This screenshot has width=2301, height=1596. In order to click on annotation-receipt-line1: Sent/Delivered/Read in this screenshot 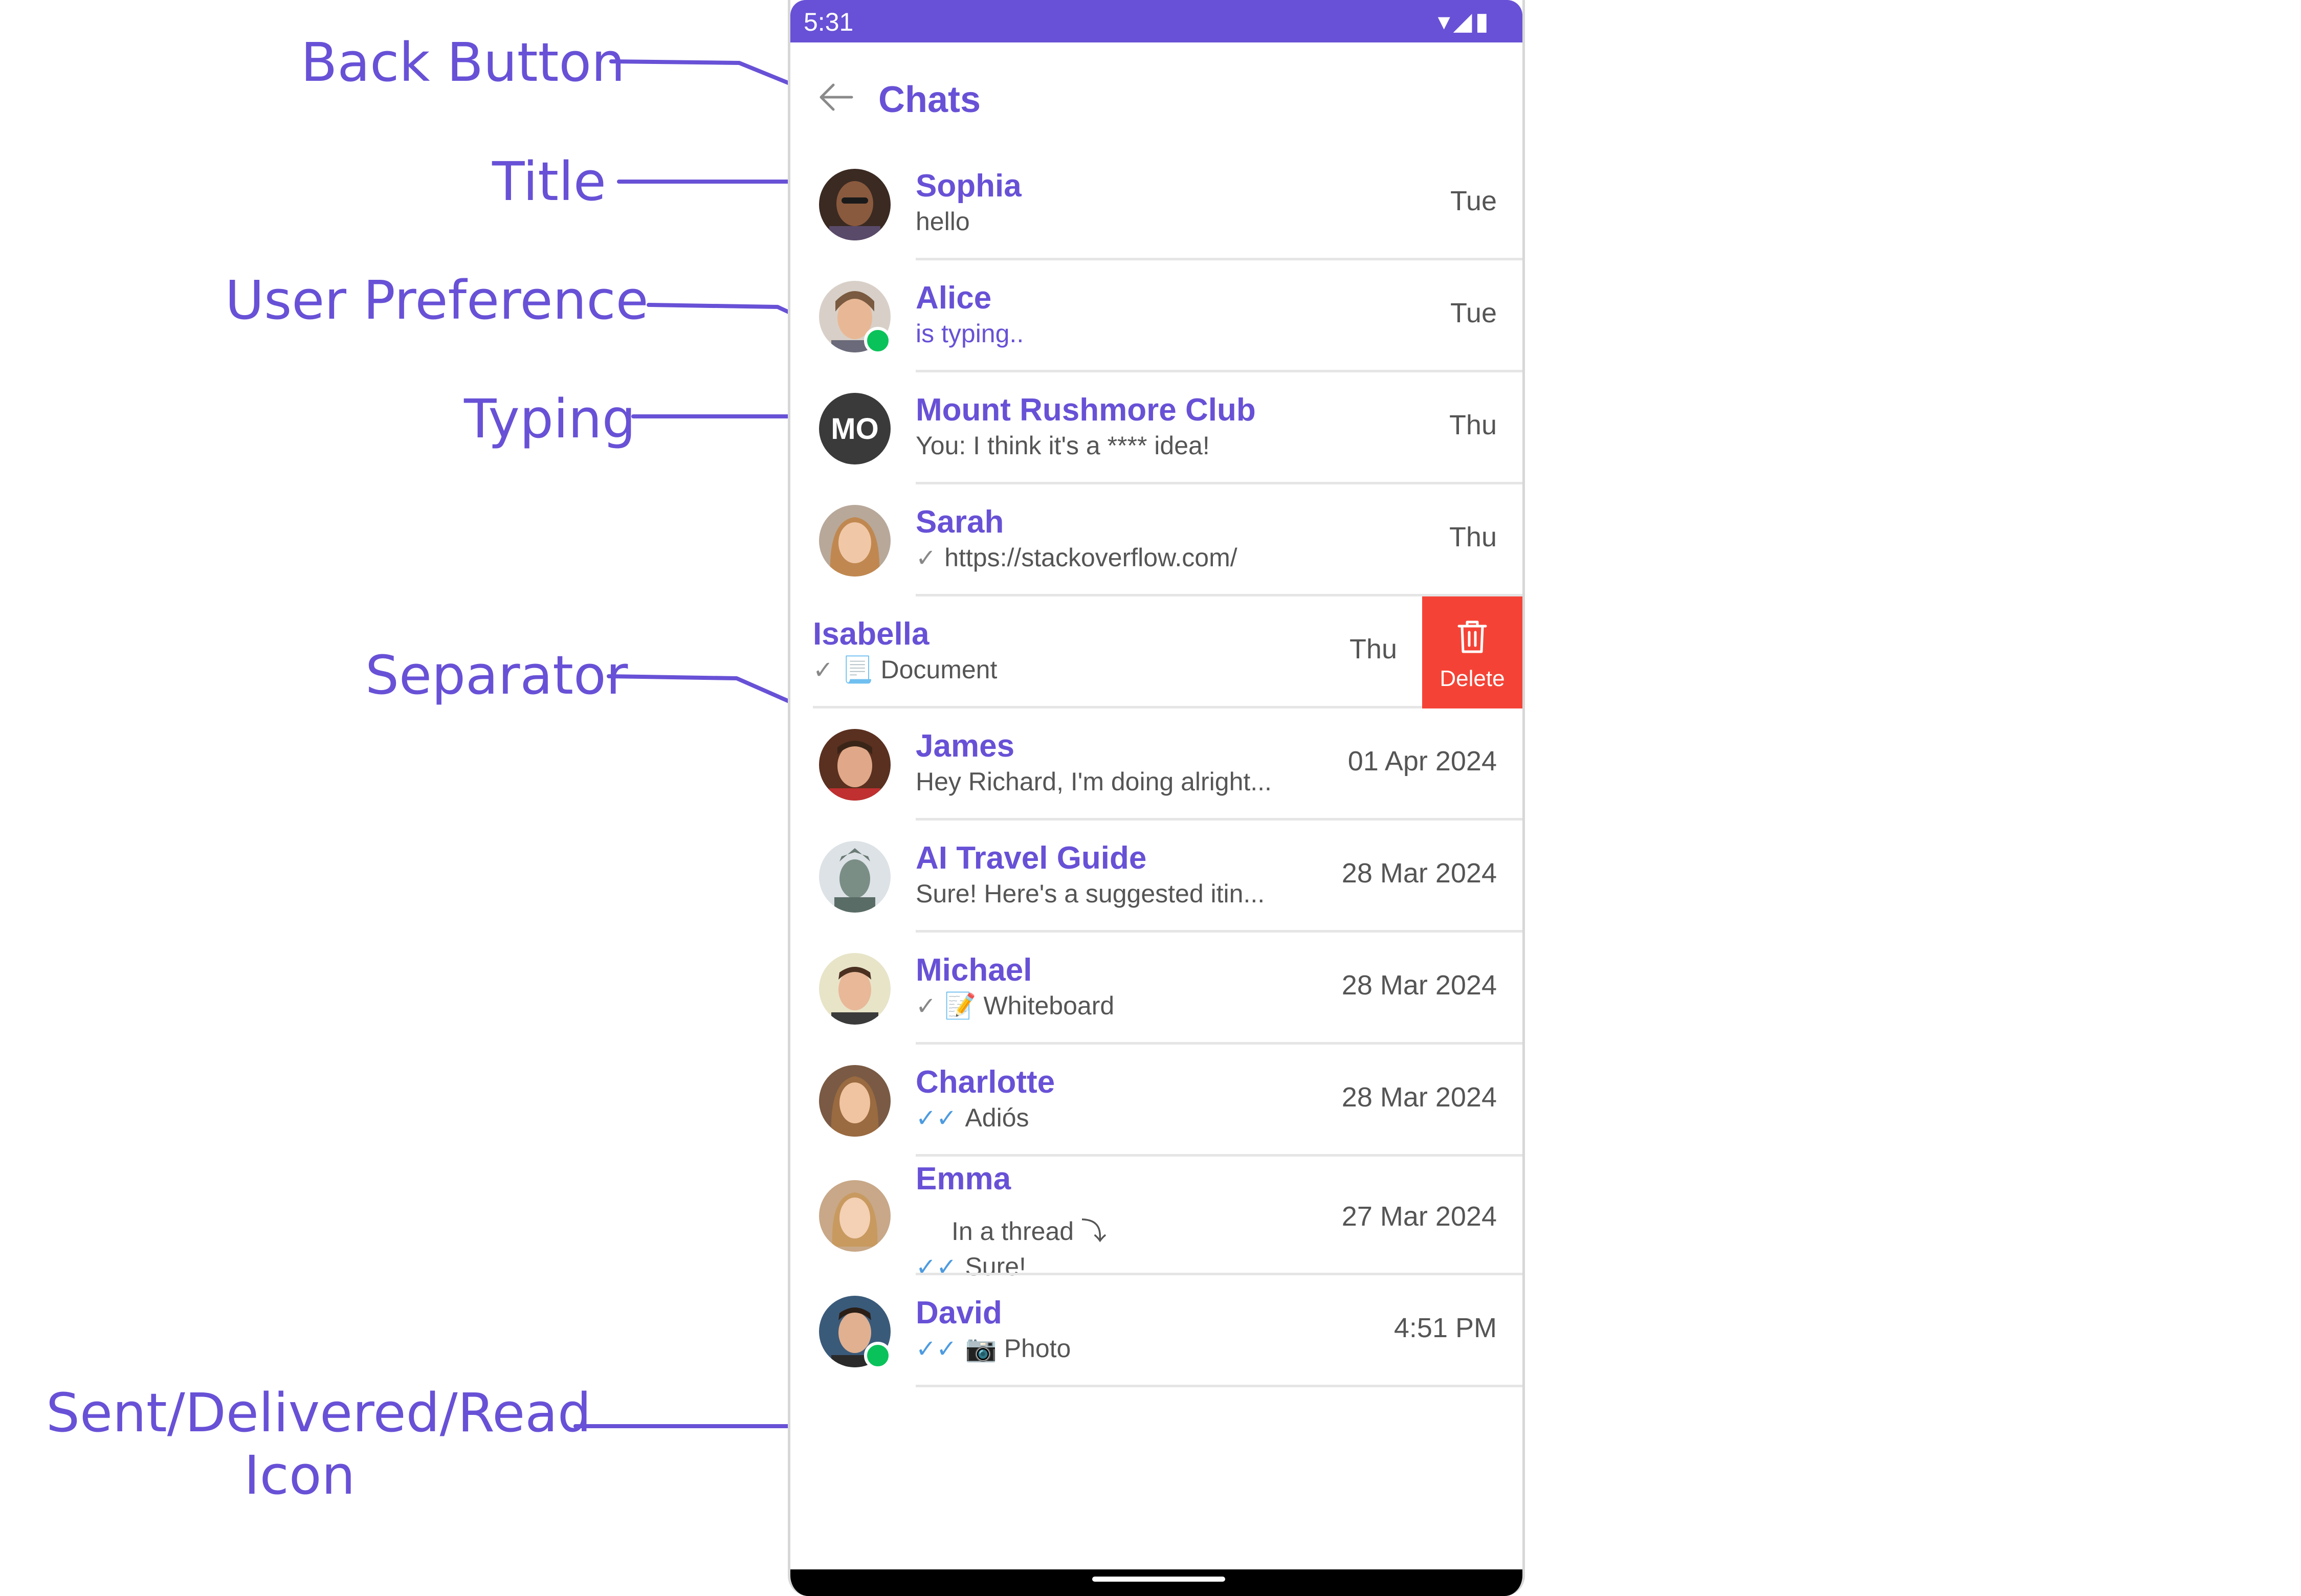, I will do `click(318, 1413)`.